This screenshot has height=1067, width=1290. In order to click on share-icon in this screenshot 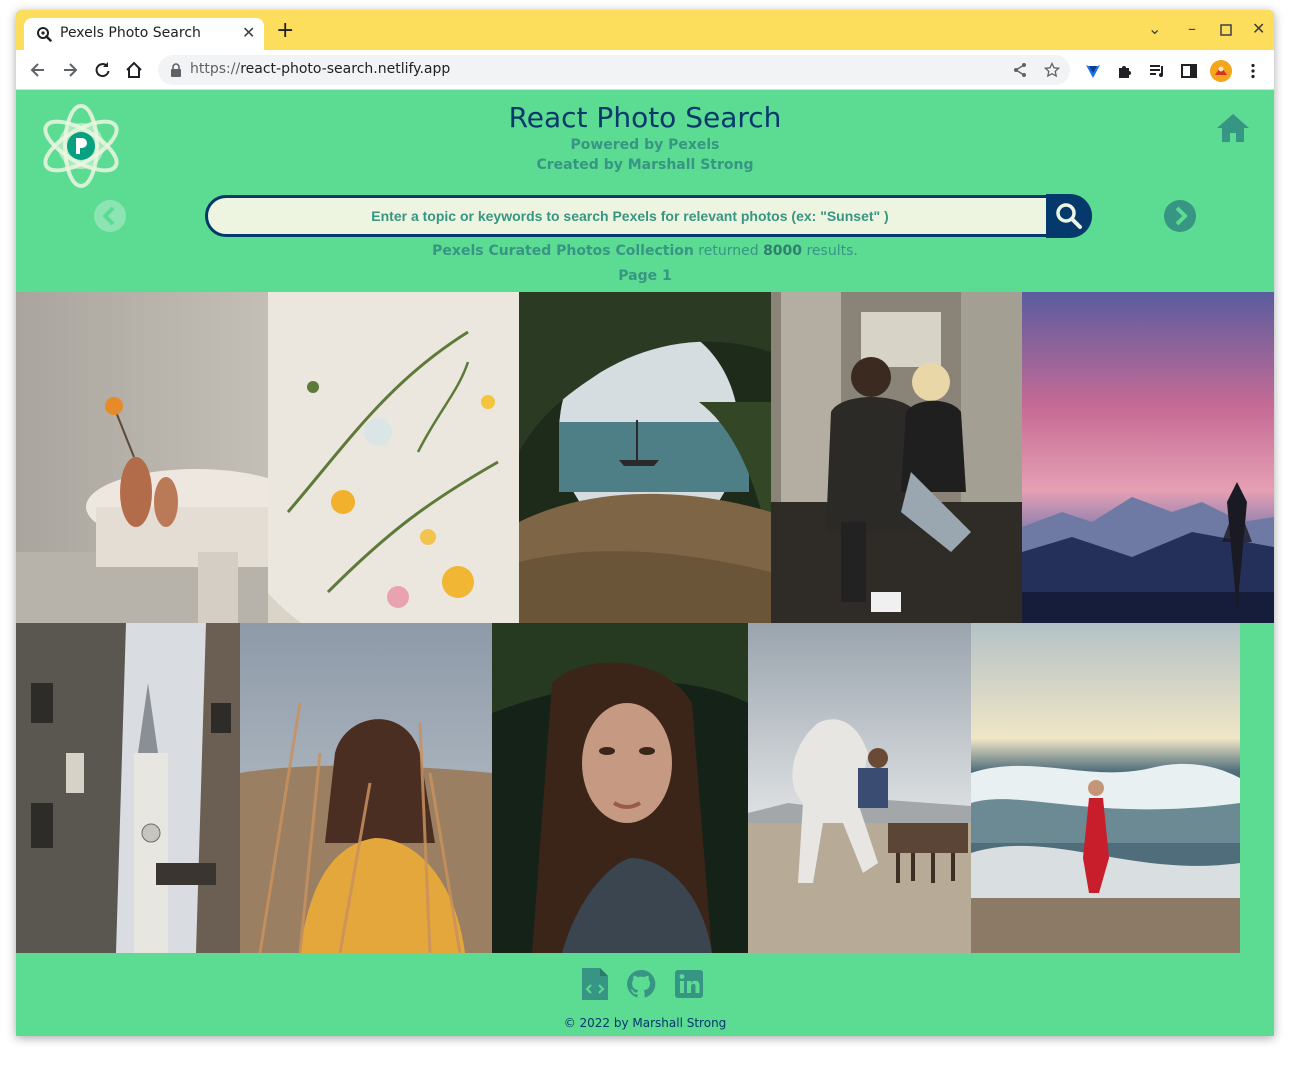, I will do `click(1020, 70)`.